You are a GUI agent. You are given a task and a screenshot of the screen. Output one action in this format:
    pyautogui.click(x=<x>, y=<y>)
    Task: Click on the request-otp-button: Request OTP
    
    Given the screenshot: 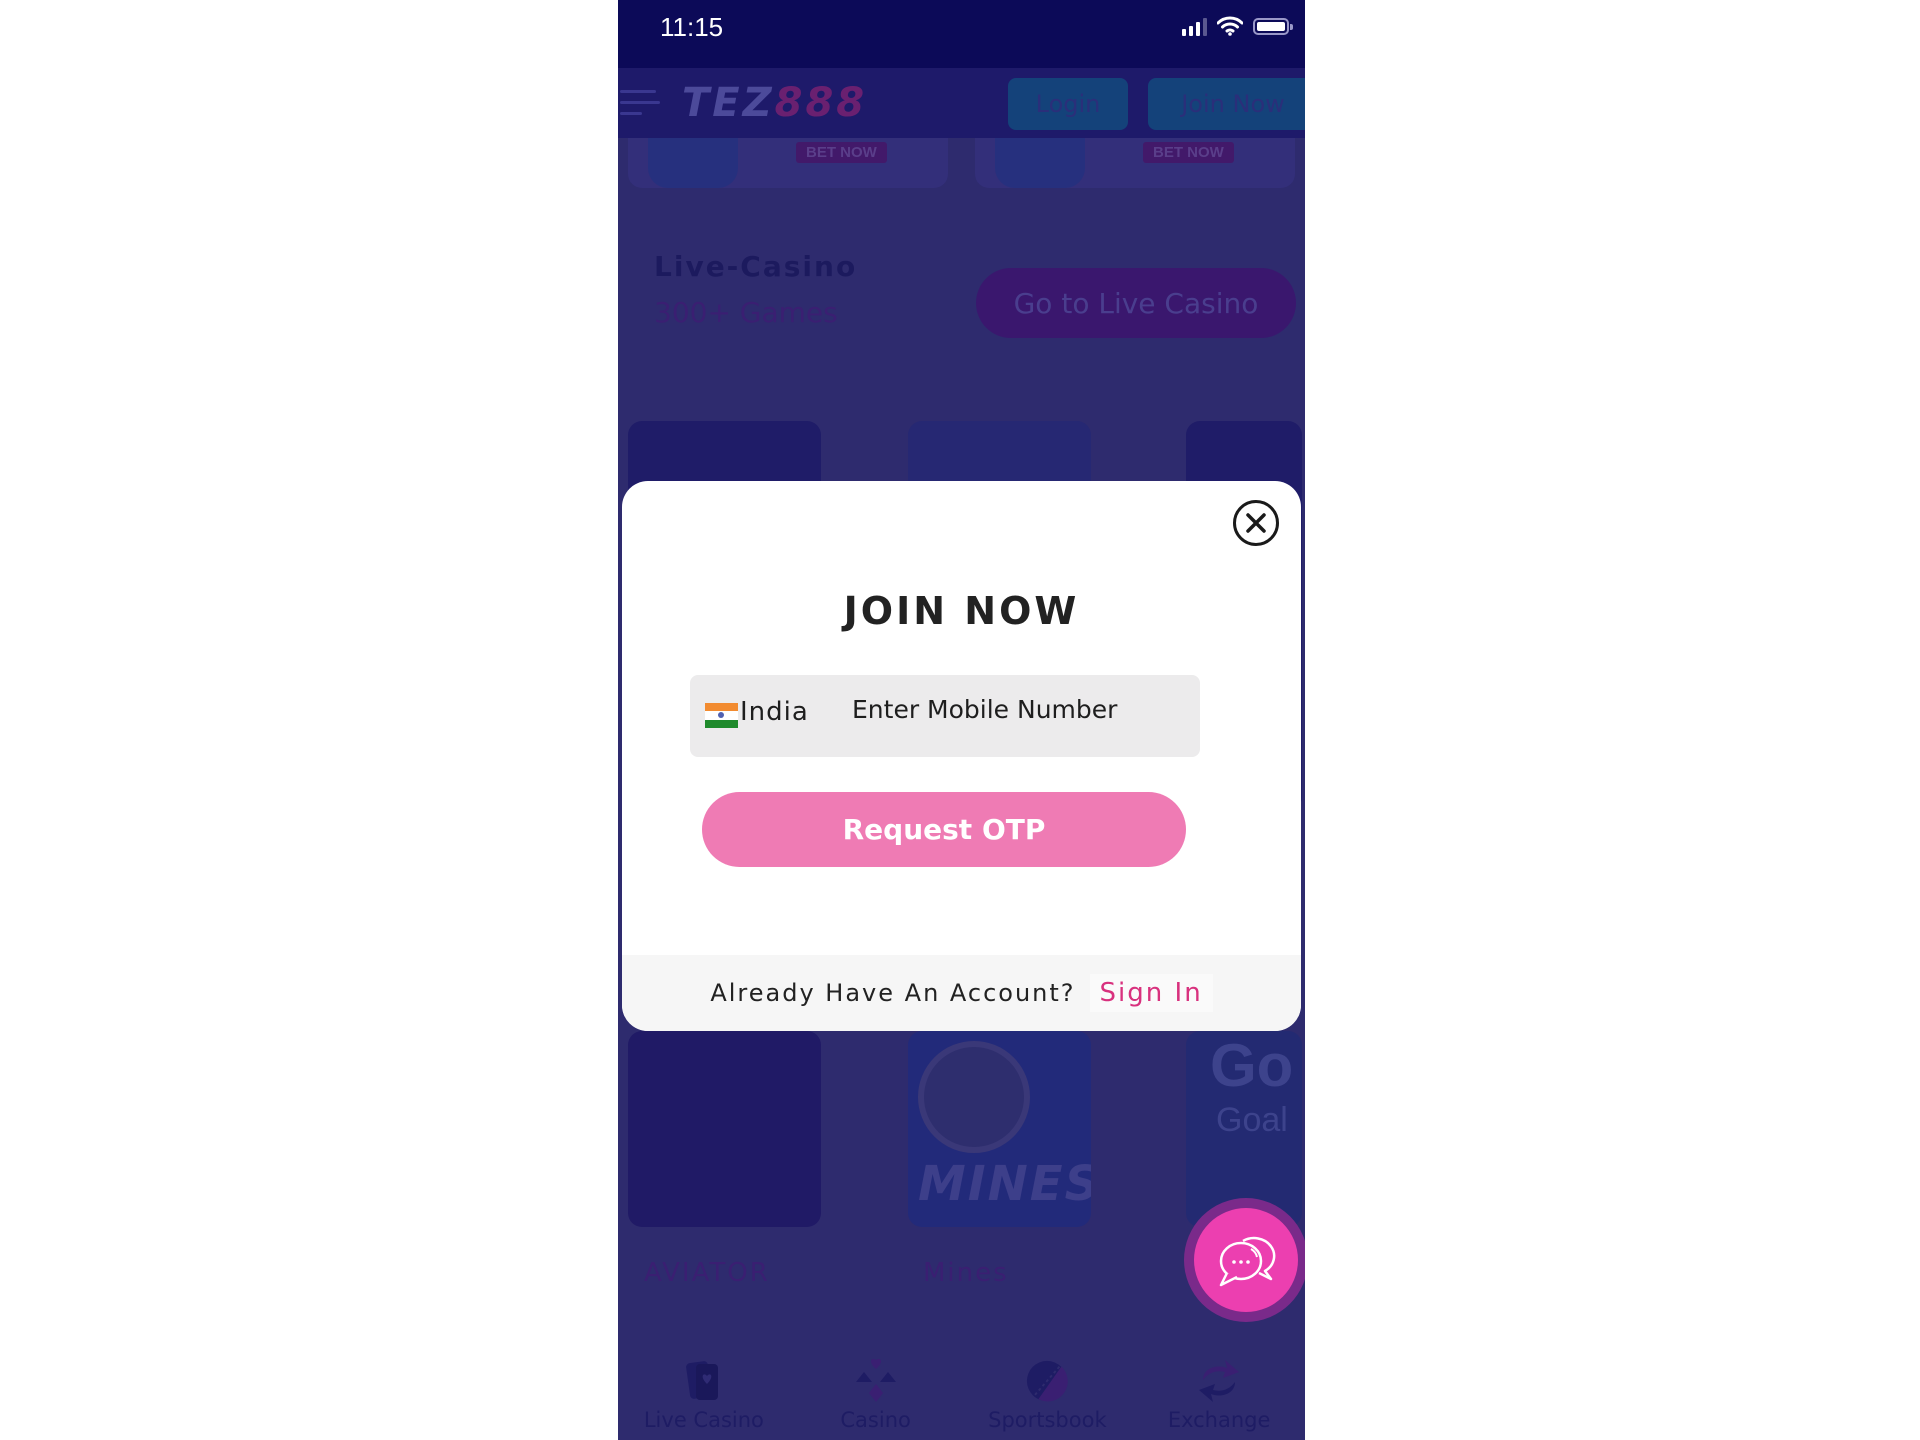 What is the action you would take?
    pyautogui.click(x=944, y=829)
    